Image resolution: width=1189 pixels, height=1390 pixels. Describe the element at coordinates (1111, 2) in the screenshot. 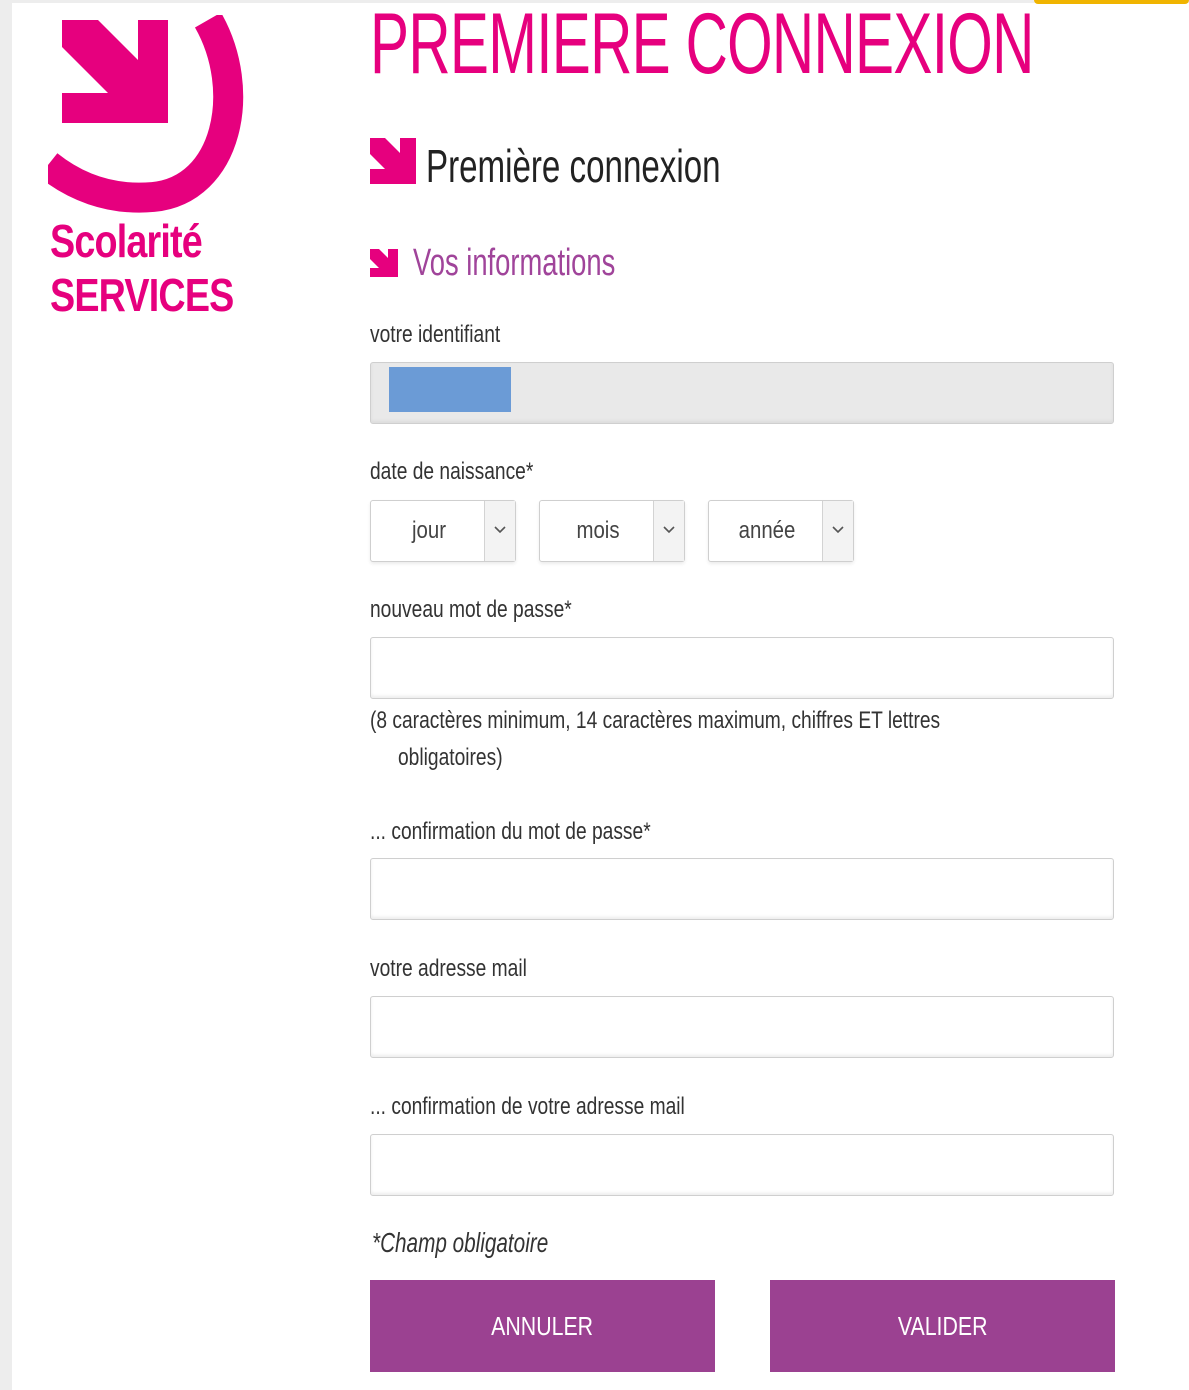

I see `top-right-accent` at that location.